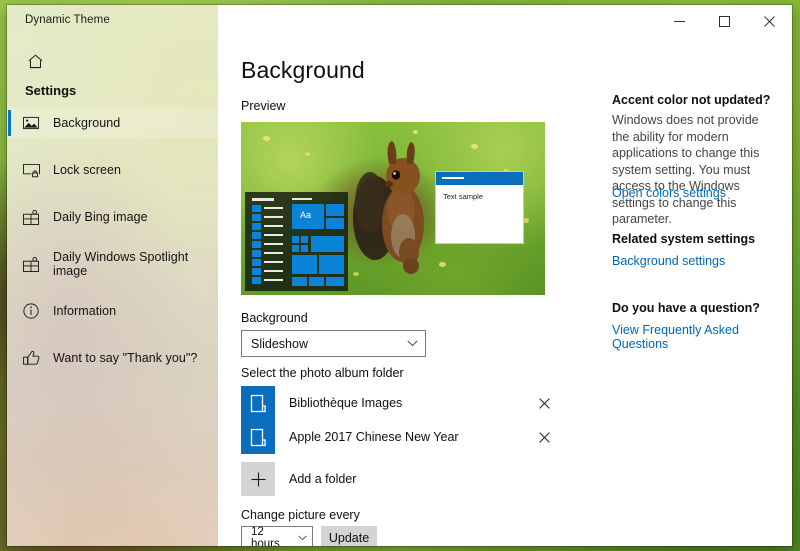 This screenshot has width=800, height=551. I want to click on related-settings-heading: Related system settings, so click(684, 239).